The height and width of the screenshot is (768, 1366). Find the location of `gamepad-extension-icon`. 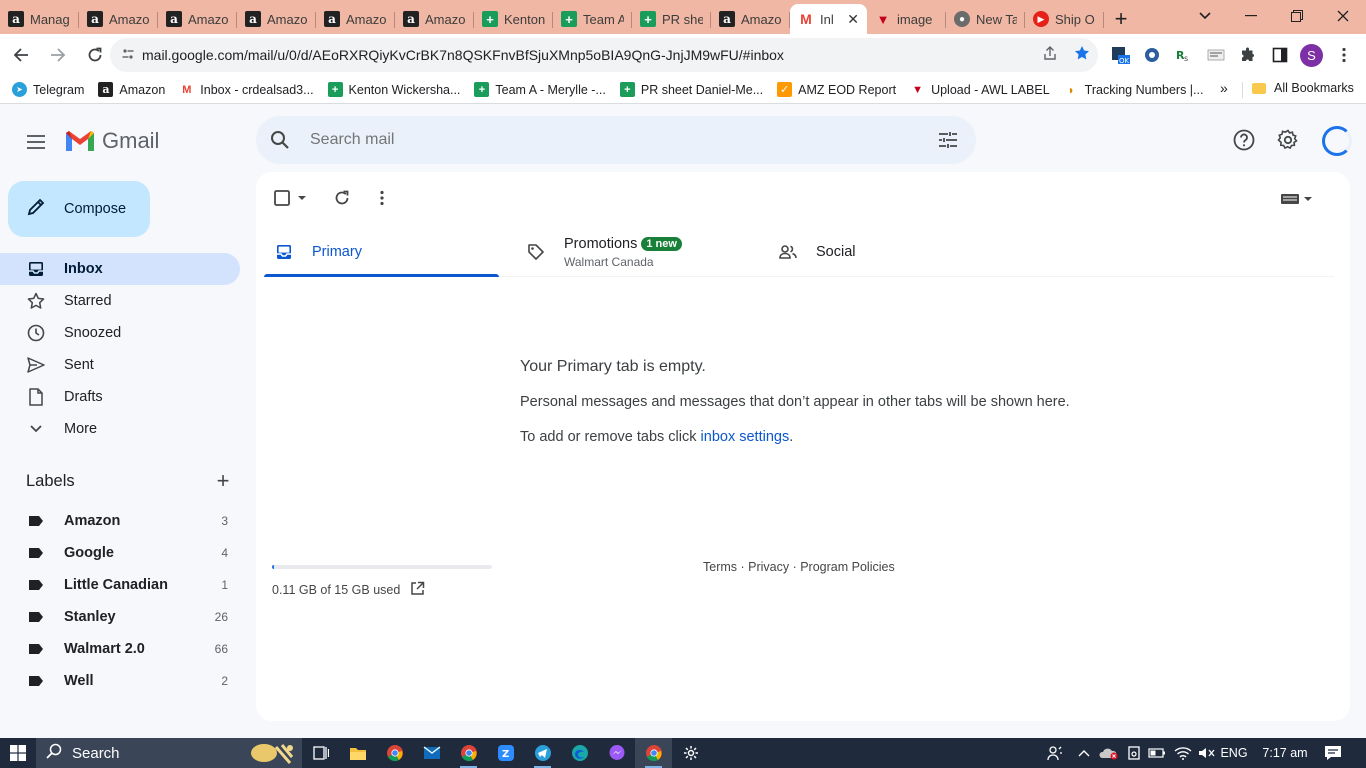

gamepad-extension-icon is located at coordinates (1152, 55).